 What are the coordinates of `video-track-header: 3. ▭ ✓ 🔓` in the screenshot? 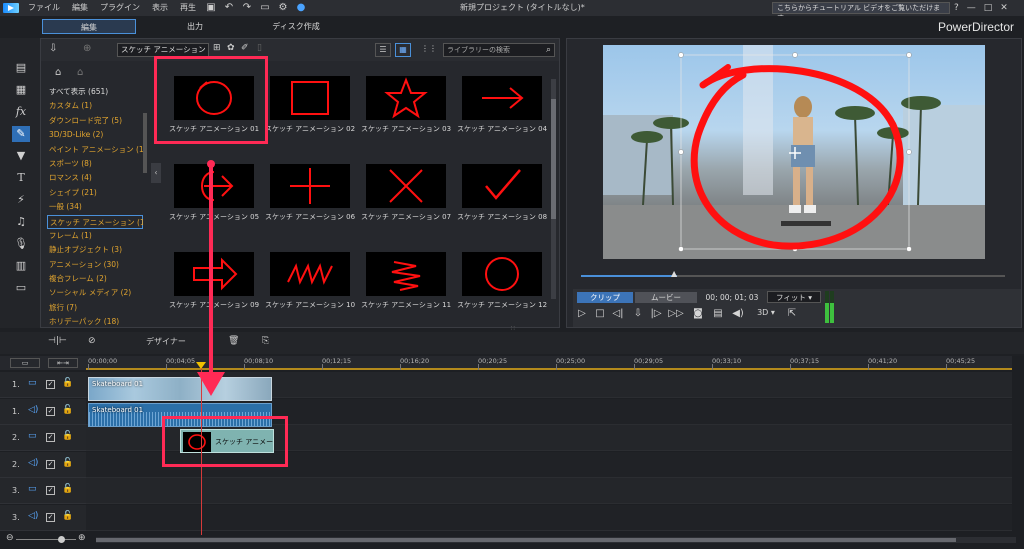 It's located at (43, 491).